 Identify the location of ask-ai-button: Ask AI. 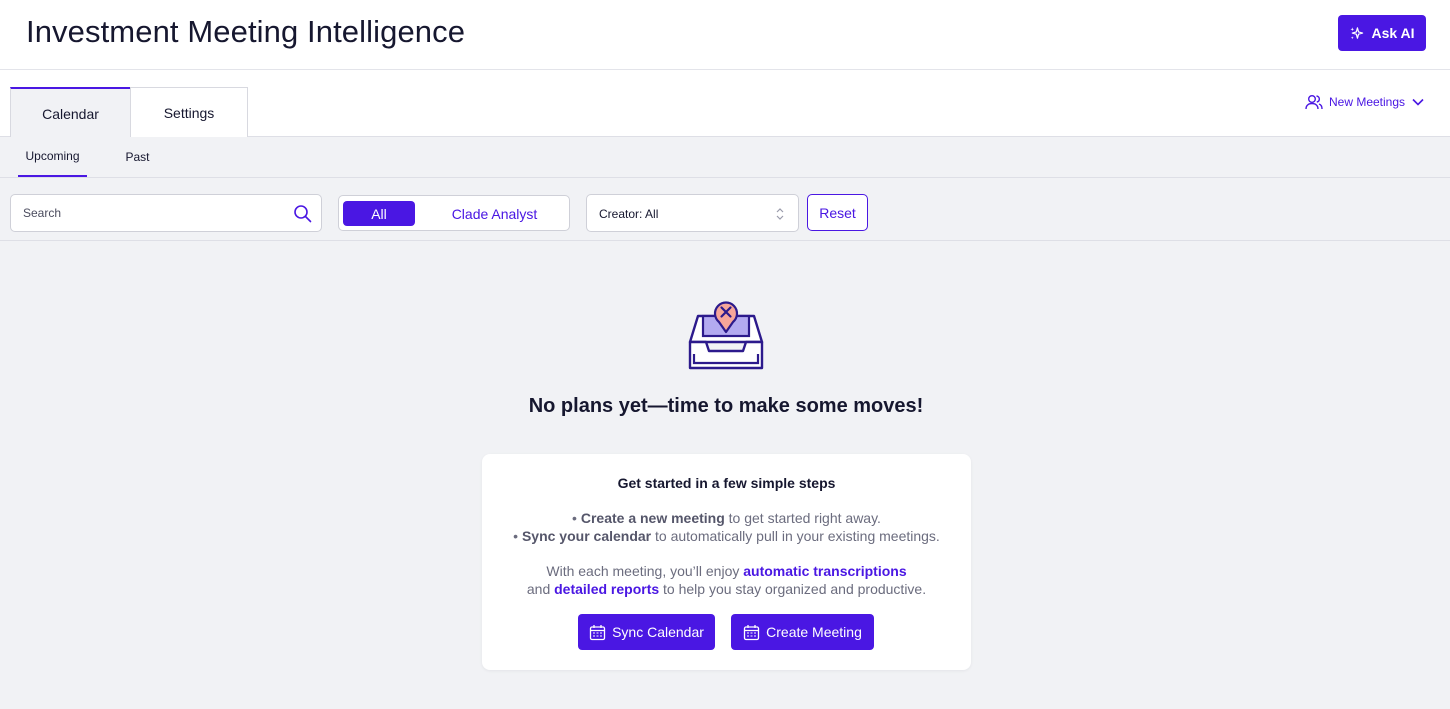
(1382, 33).